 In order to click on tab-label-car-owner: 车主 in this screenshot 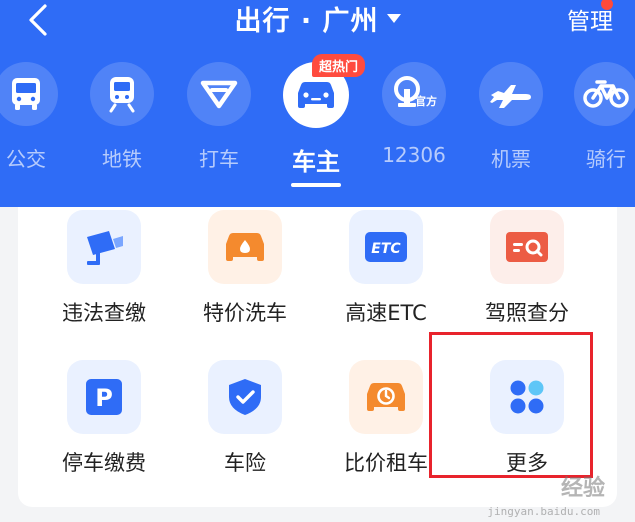, I will do `click(316, 162)`.